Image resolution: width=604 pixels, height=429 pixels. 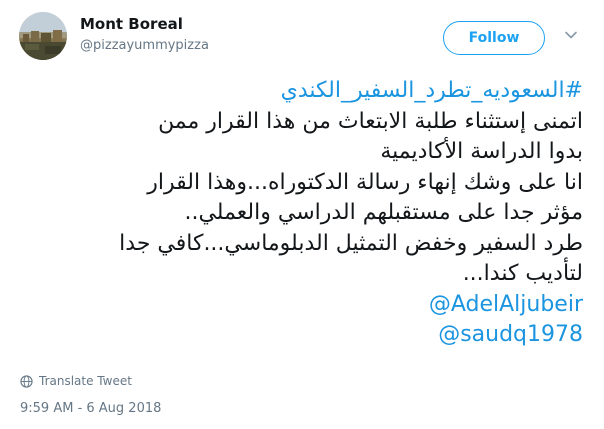 What do you see at coordinates (90, 408) in the screenshot?
I see `tweet-timestamp: 9:59 AM - 6 Aug 2018` at bounding box center [90, 408].